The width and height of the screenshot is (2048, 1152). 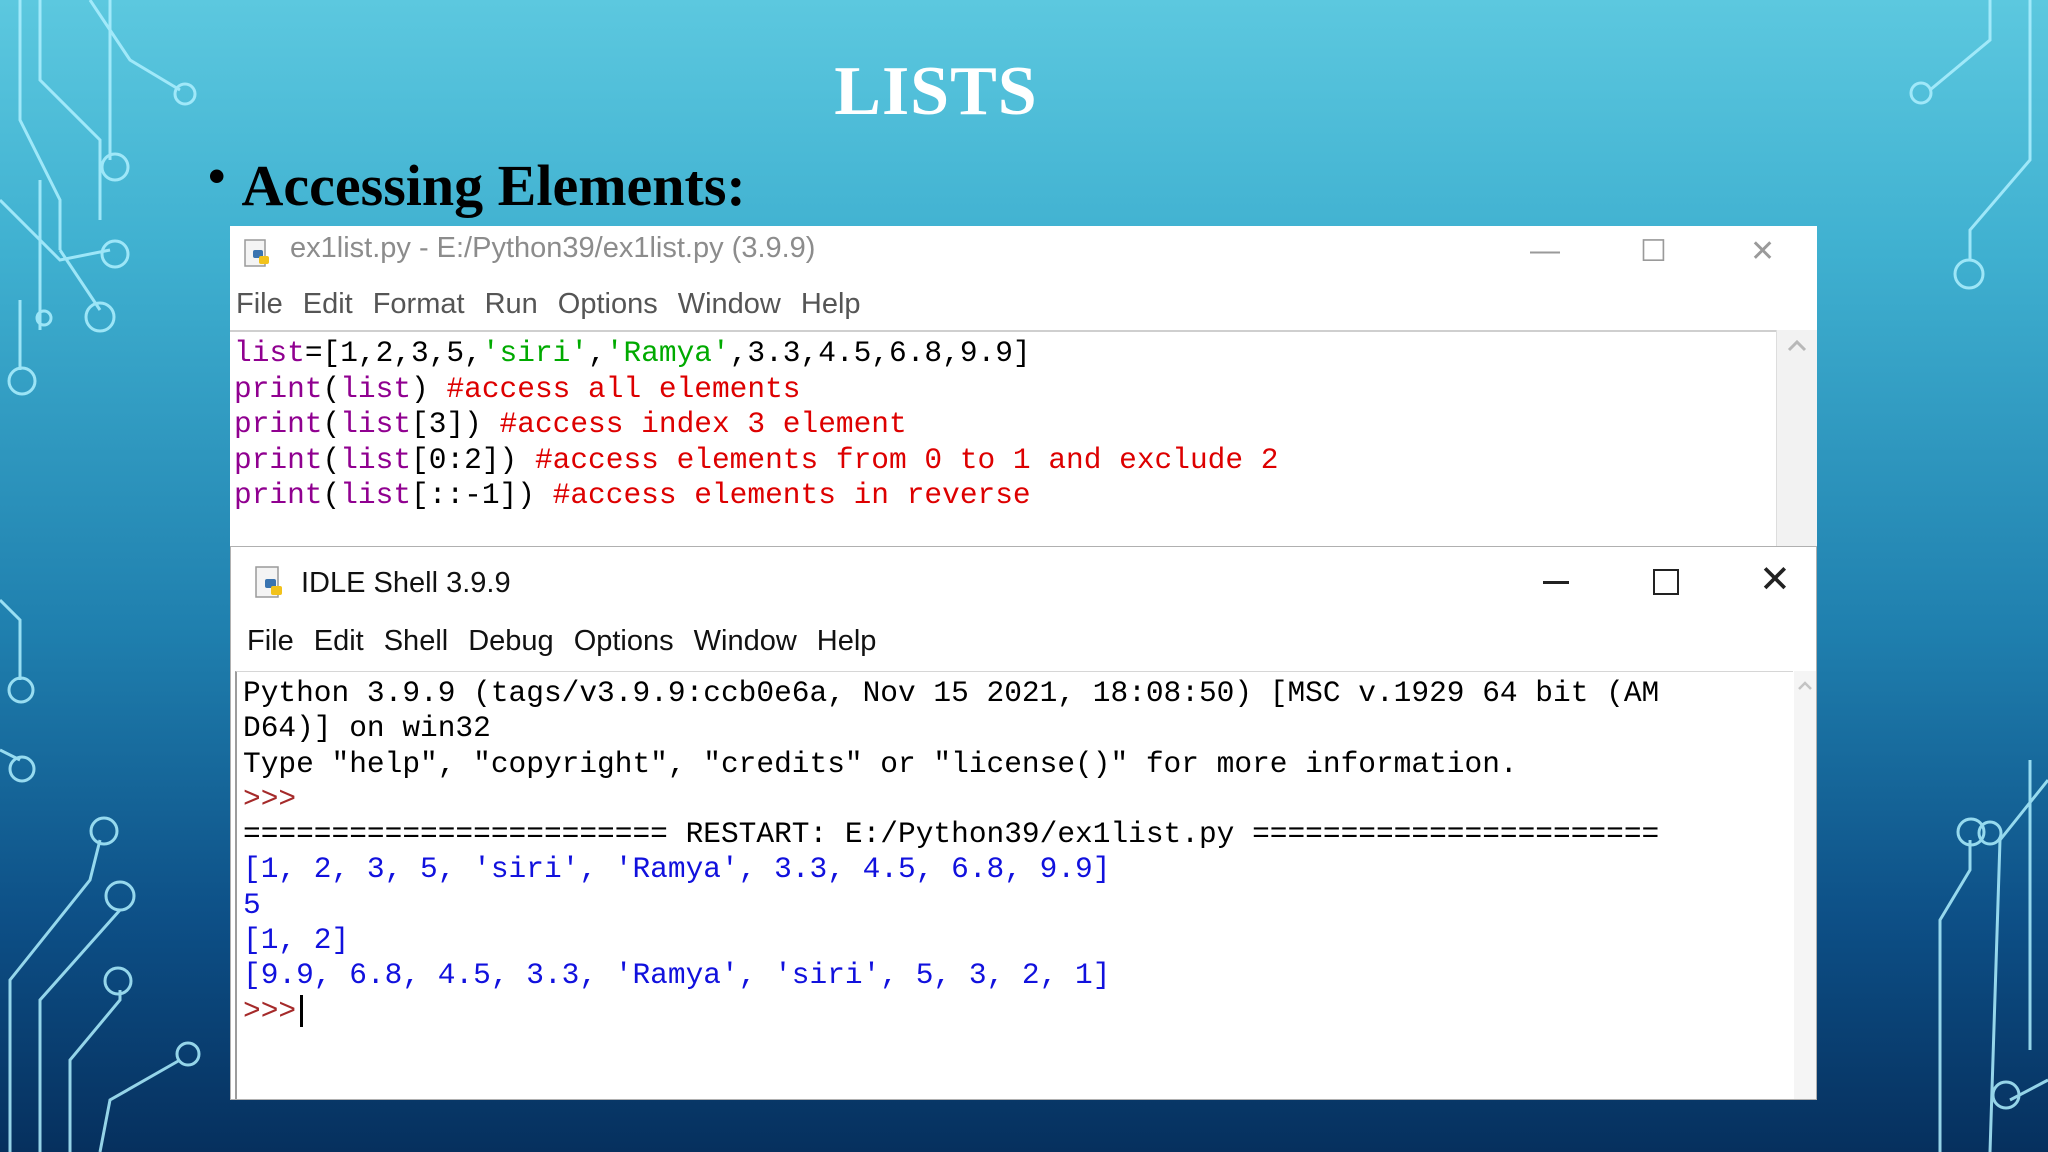 I want to click on minimize-button: —, so click(x=1545, y=251).